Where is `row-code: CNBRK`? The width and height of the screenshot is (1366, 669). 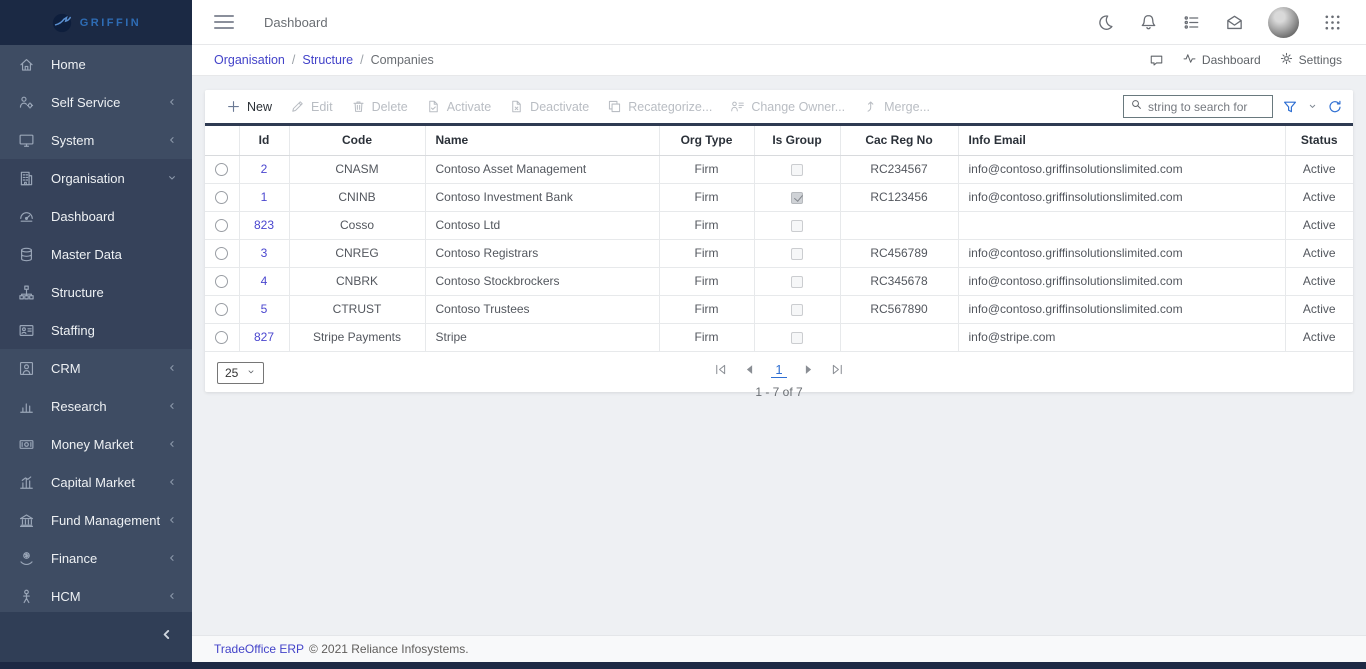
row-code: CNBRK is located at coordinates (357, 281).